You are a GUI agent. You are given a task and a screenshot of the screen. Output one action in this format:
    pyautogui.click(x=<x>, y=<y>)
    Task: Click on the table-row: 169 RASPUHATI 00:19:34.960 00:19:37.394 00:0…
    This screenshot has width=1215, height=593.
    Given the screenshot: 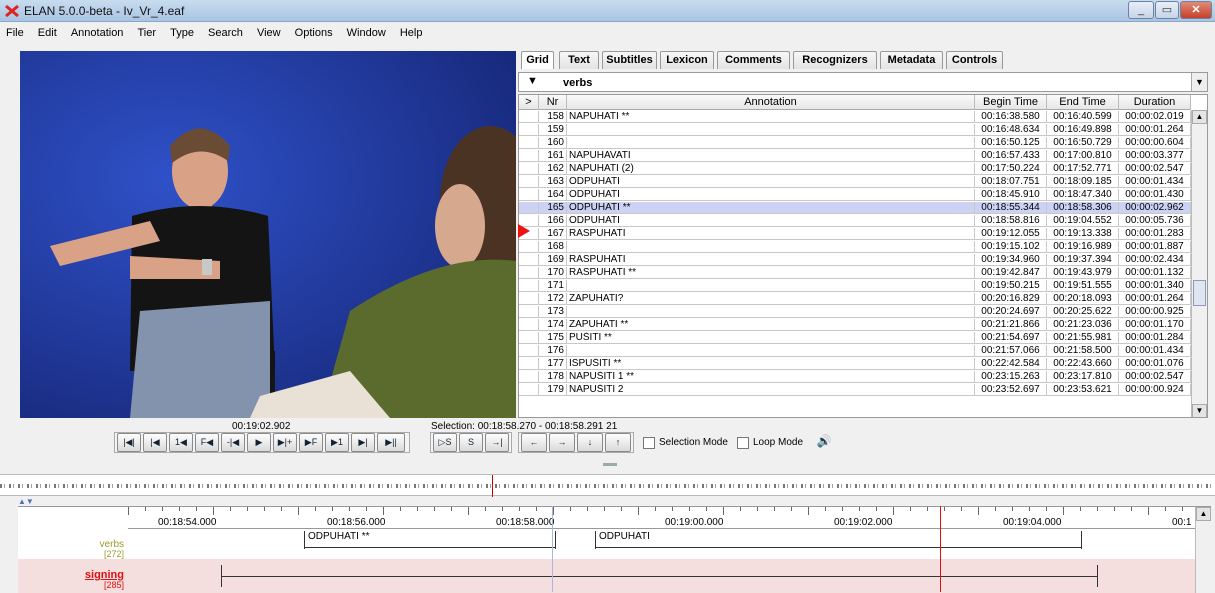 What is the action you would take?
    pyautogui.click(x=855, y=260)
    